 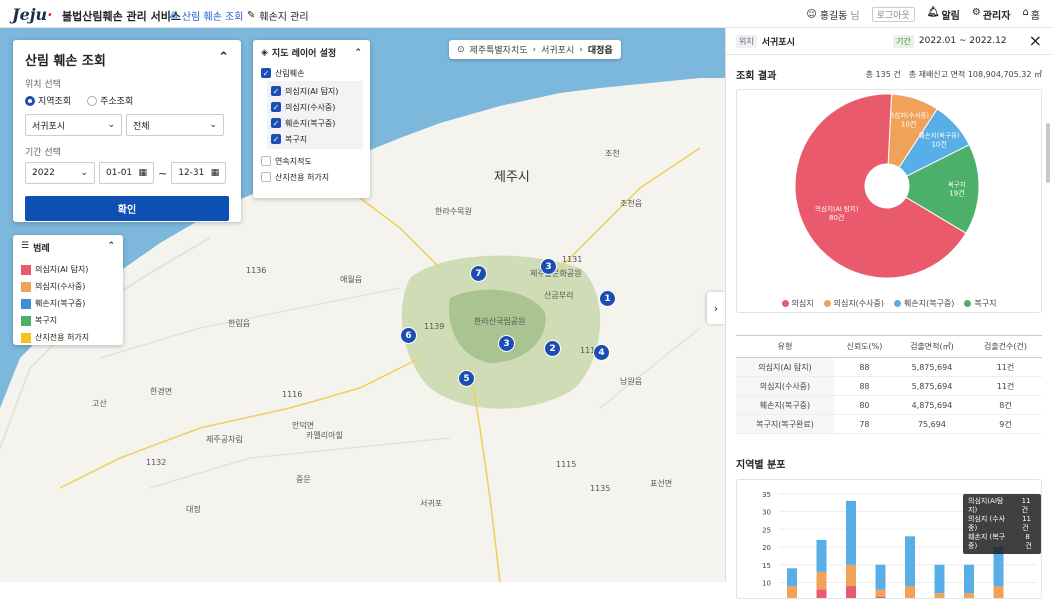 I want to click on damage-marker: 2, so click(x=552, y=348).